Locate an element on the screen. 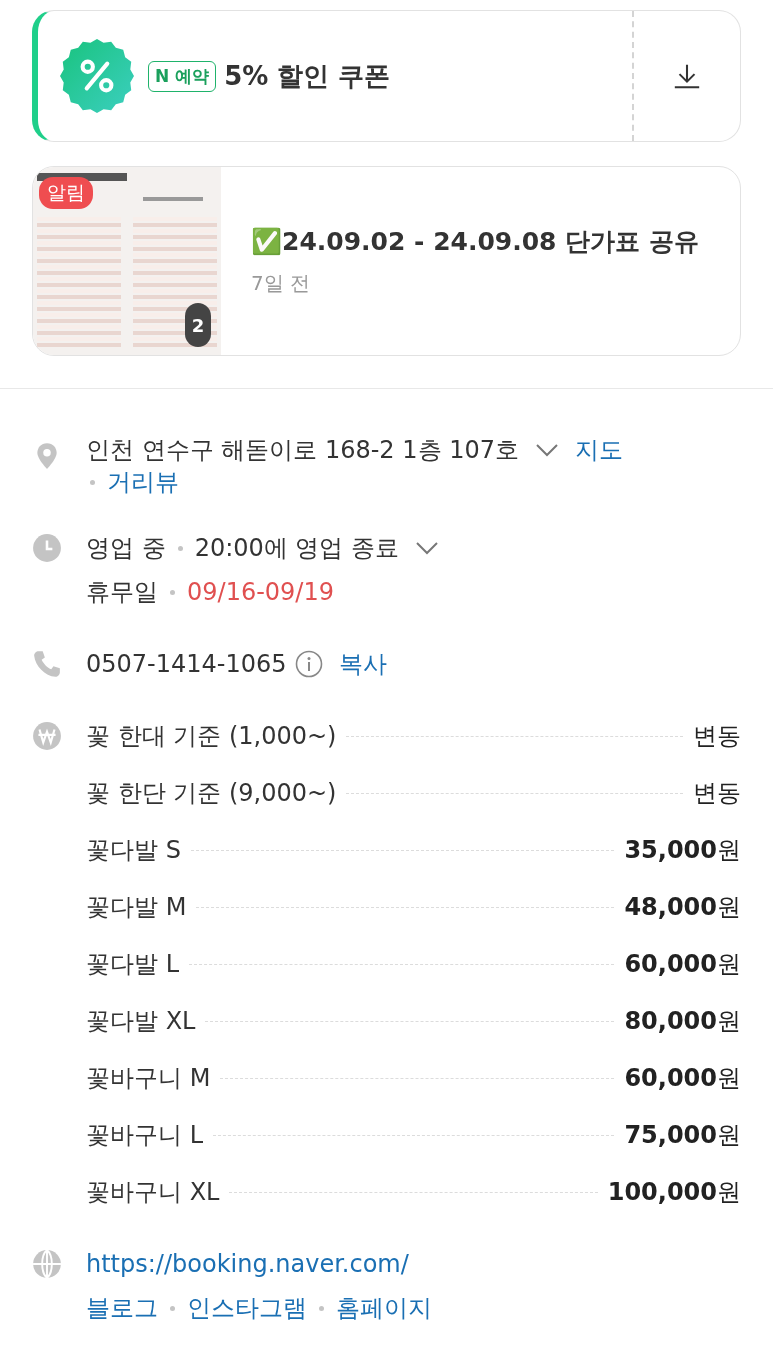 Image resolution: width=773 pixels, height=1358 pixels. phone-number: 0507-1414-1065 is located at coordinates (186, 664).